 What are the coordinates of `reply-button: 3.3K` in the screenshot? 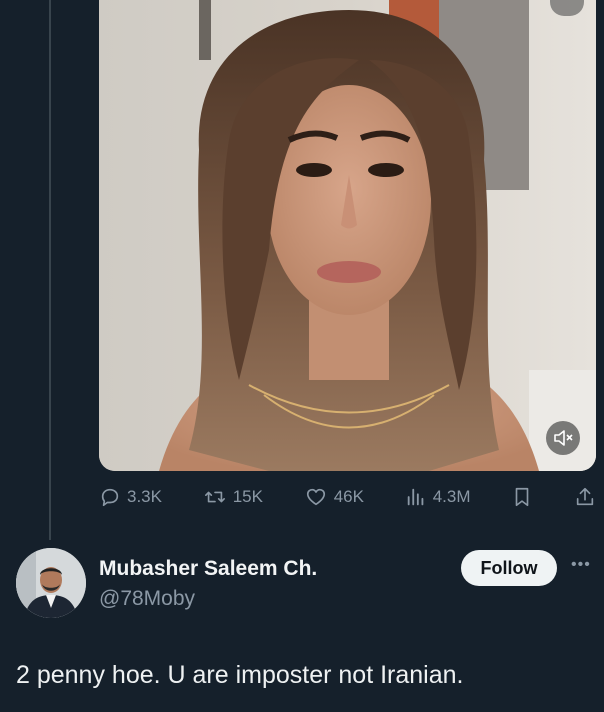 It's located at (130, 497).